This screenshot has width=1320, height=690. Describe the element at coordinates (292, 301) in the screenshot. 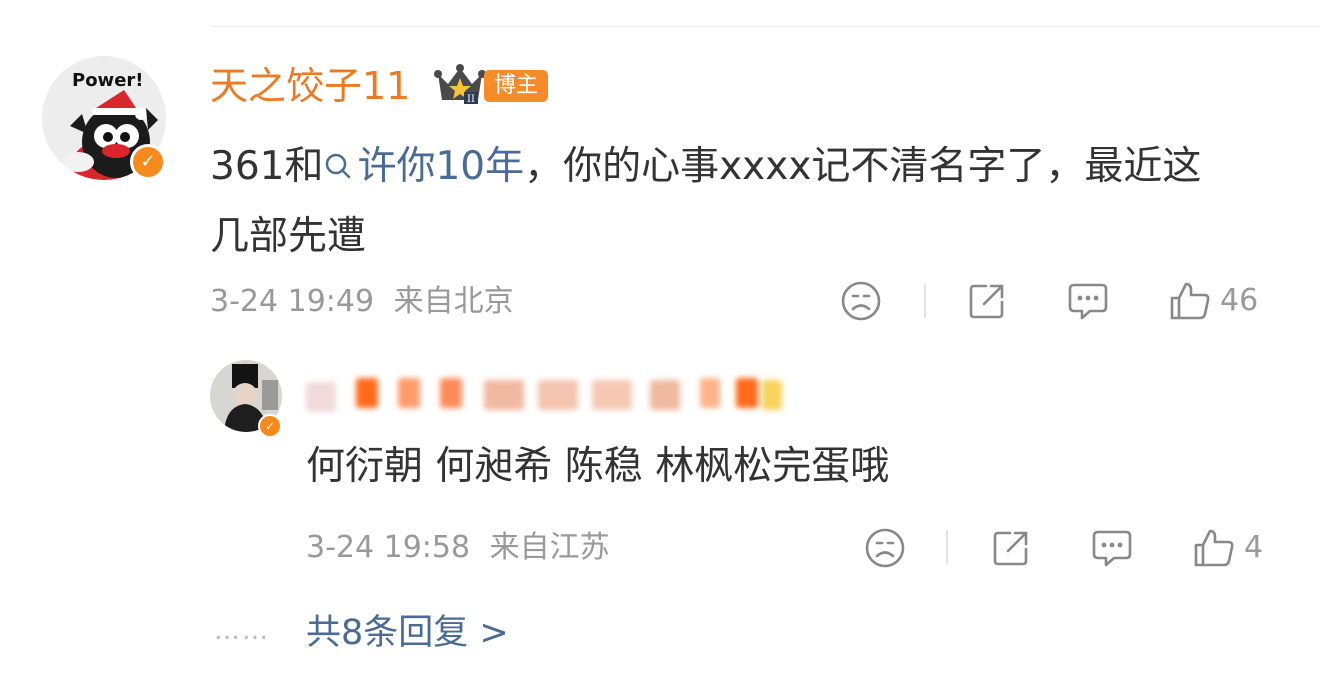

I see `comment-date: 3-24 19:49` at that location.